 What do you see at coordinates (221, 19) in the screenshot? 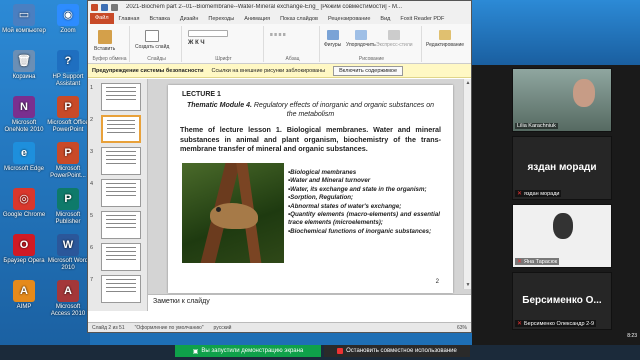
I see `ribbon-tab: Переходы` at bounding box center [221, 19].